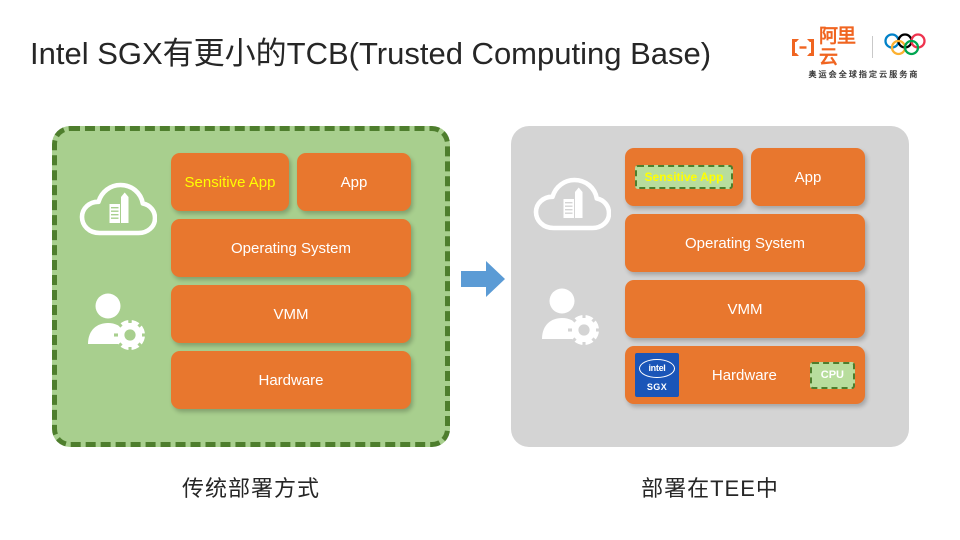  I want to click on brand-divider, so click(872, 47).